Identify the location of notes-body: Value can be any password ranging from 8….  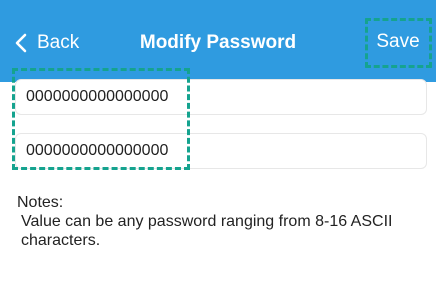
(207, 231).